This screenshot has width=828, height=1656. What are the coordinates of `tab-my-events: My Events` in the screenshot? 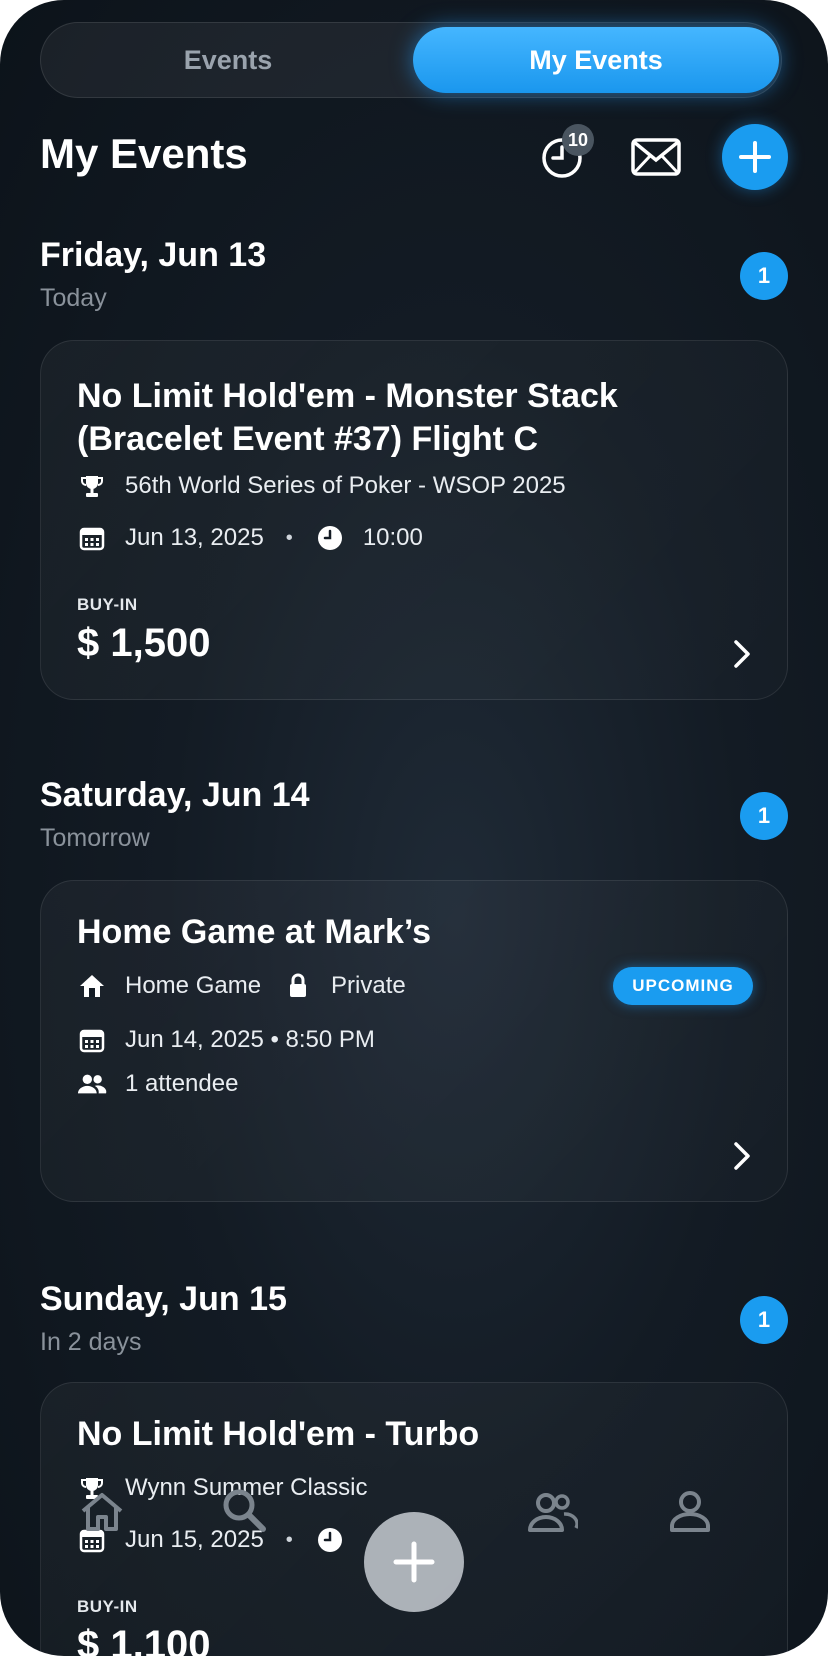 It's located at (596, 60).